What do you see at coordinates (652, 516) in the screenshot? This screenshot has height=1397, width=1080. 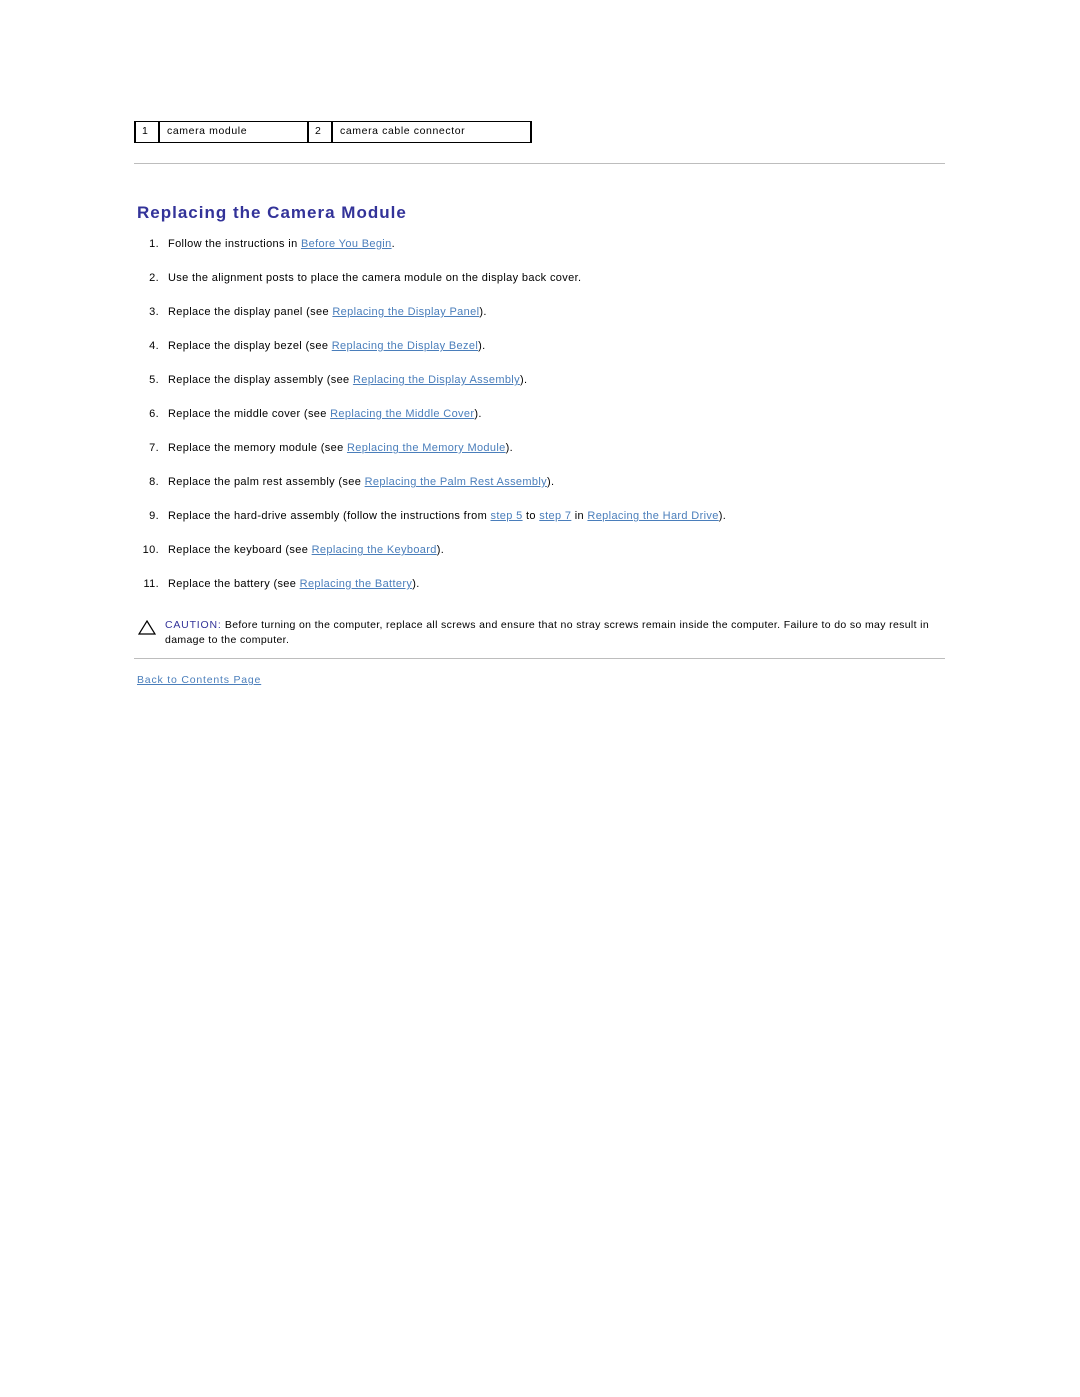 I see `step-link: Replacing the Hard Drive` at bounding box center [652, 516].